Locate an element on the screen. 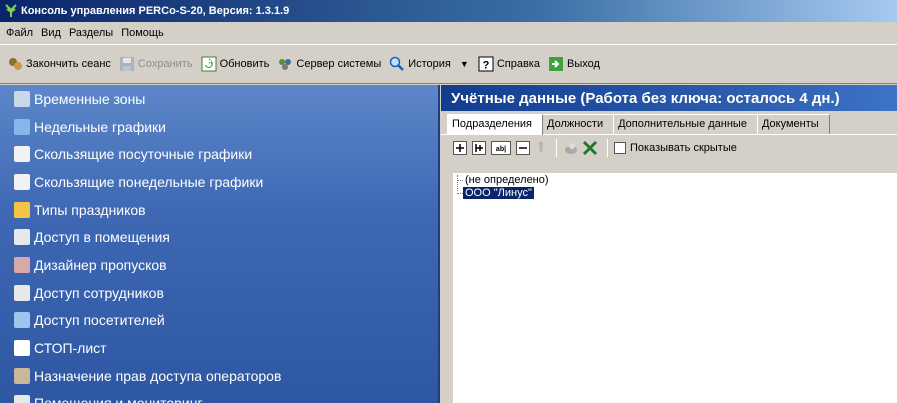 This screenshot has width=897, height=403. weekly-schedule-icon is located at coordinates (22, 126).